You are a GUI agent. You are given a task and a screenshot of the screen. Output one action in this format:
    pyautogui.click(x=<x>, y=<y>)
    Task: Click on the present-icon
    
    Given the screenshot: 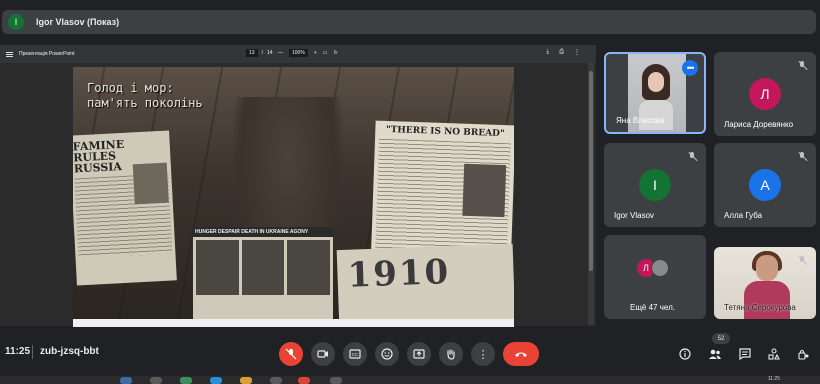 What is the action you would take?
    pyautogui.click(x=419, y=354)
    